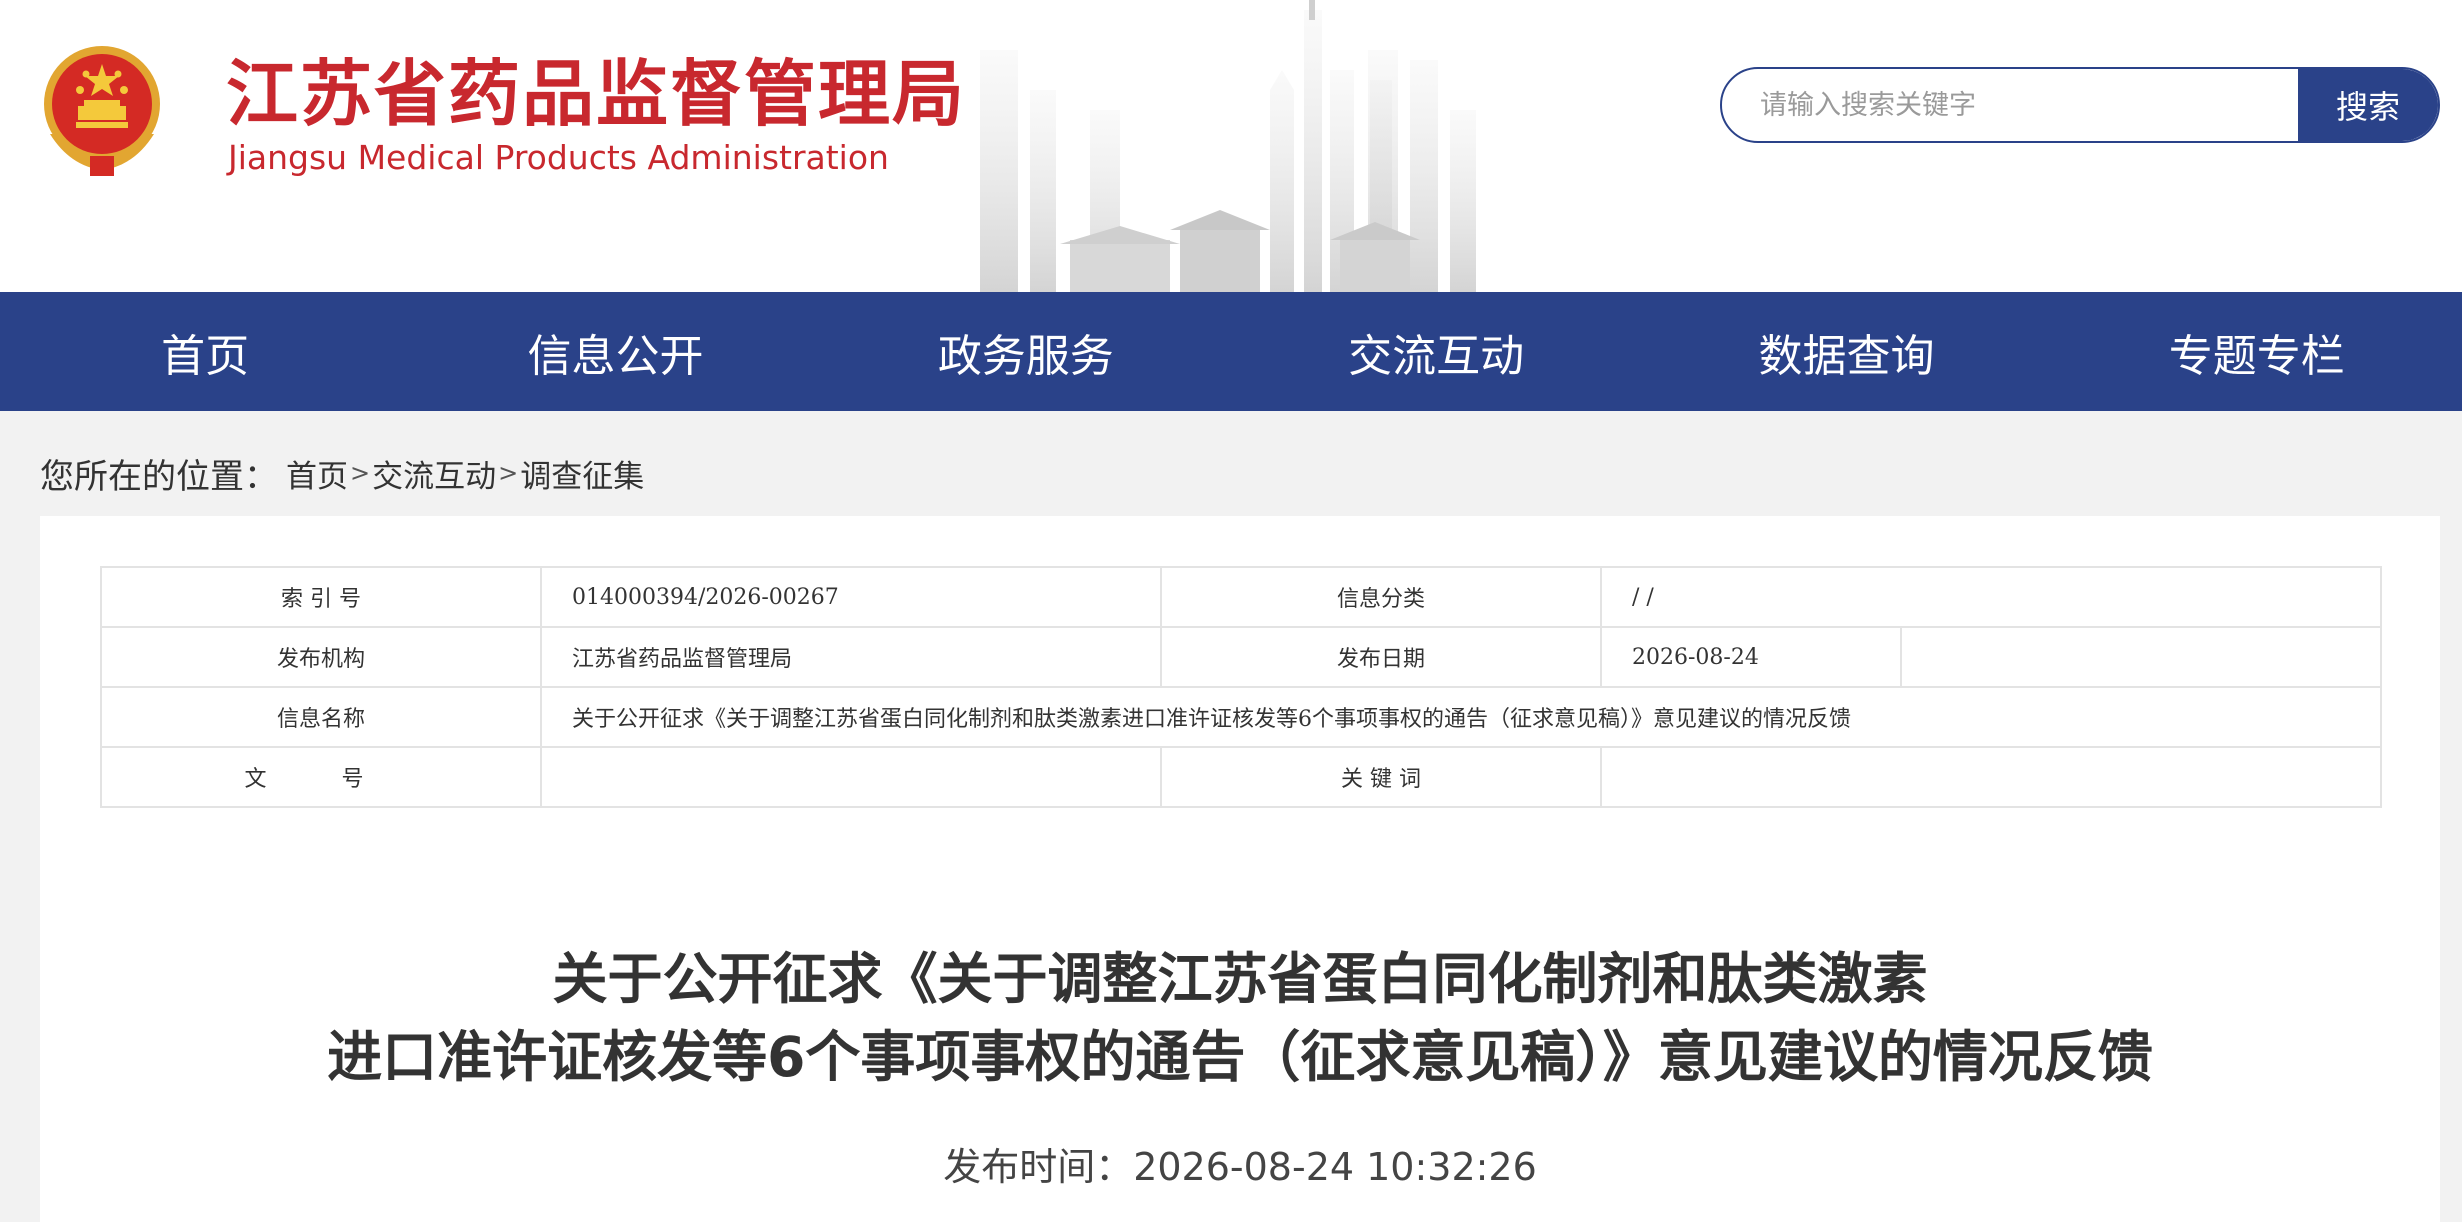  What do you see at coordinates (1240, 1167) in the screenshot?
I see `publish-time: 发布时间：2026-08-24 10:32:26` at bounding box center [1240, 1167].